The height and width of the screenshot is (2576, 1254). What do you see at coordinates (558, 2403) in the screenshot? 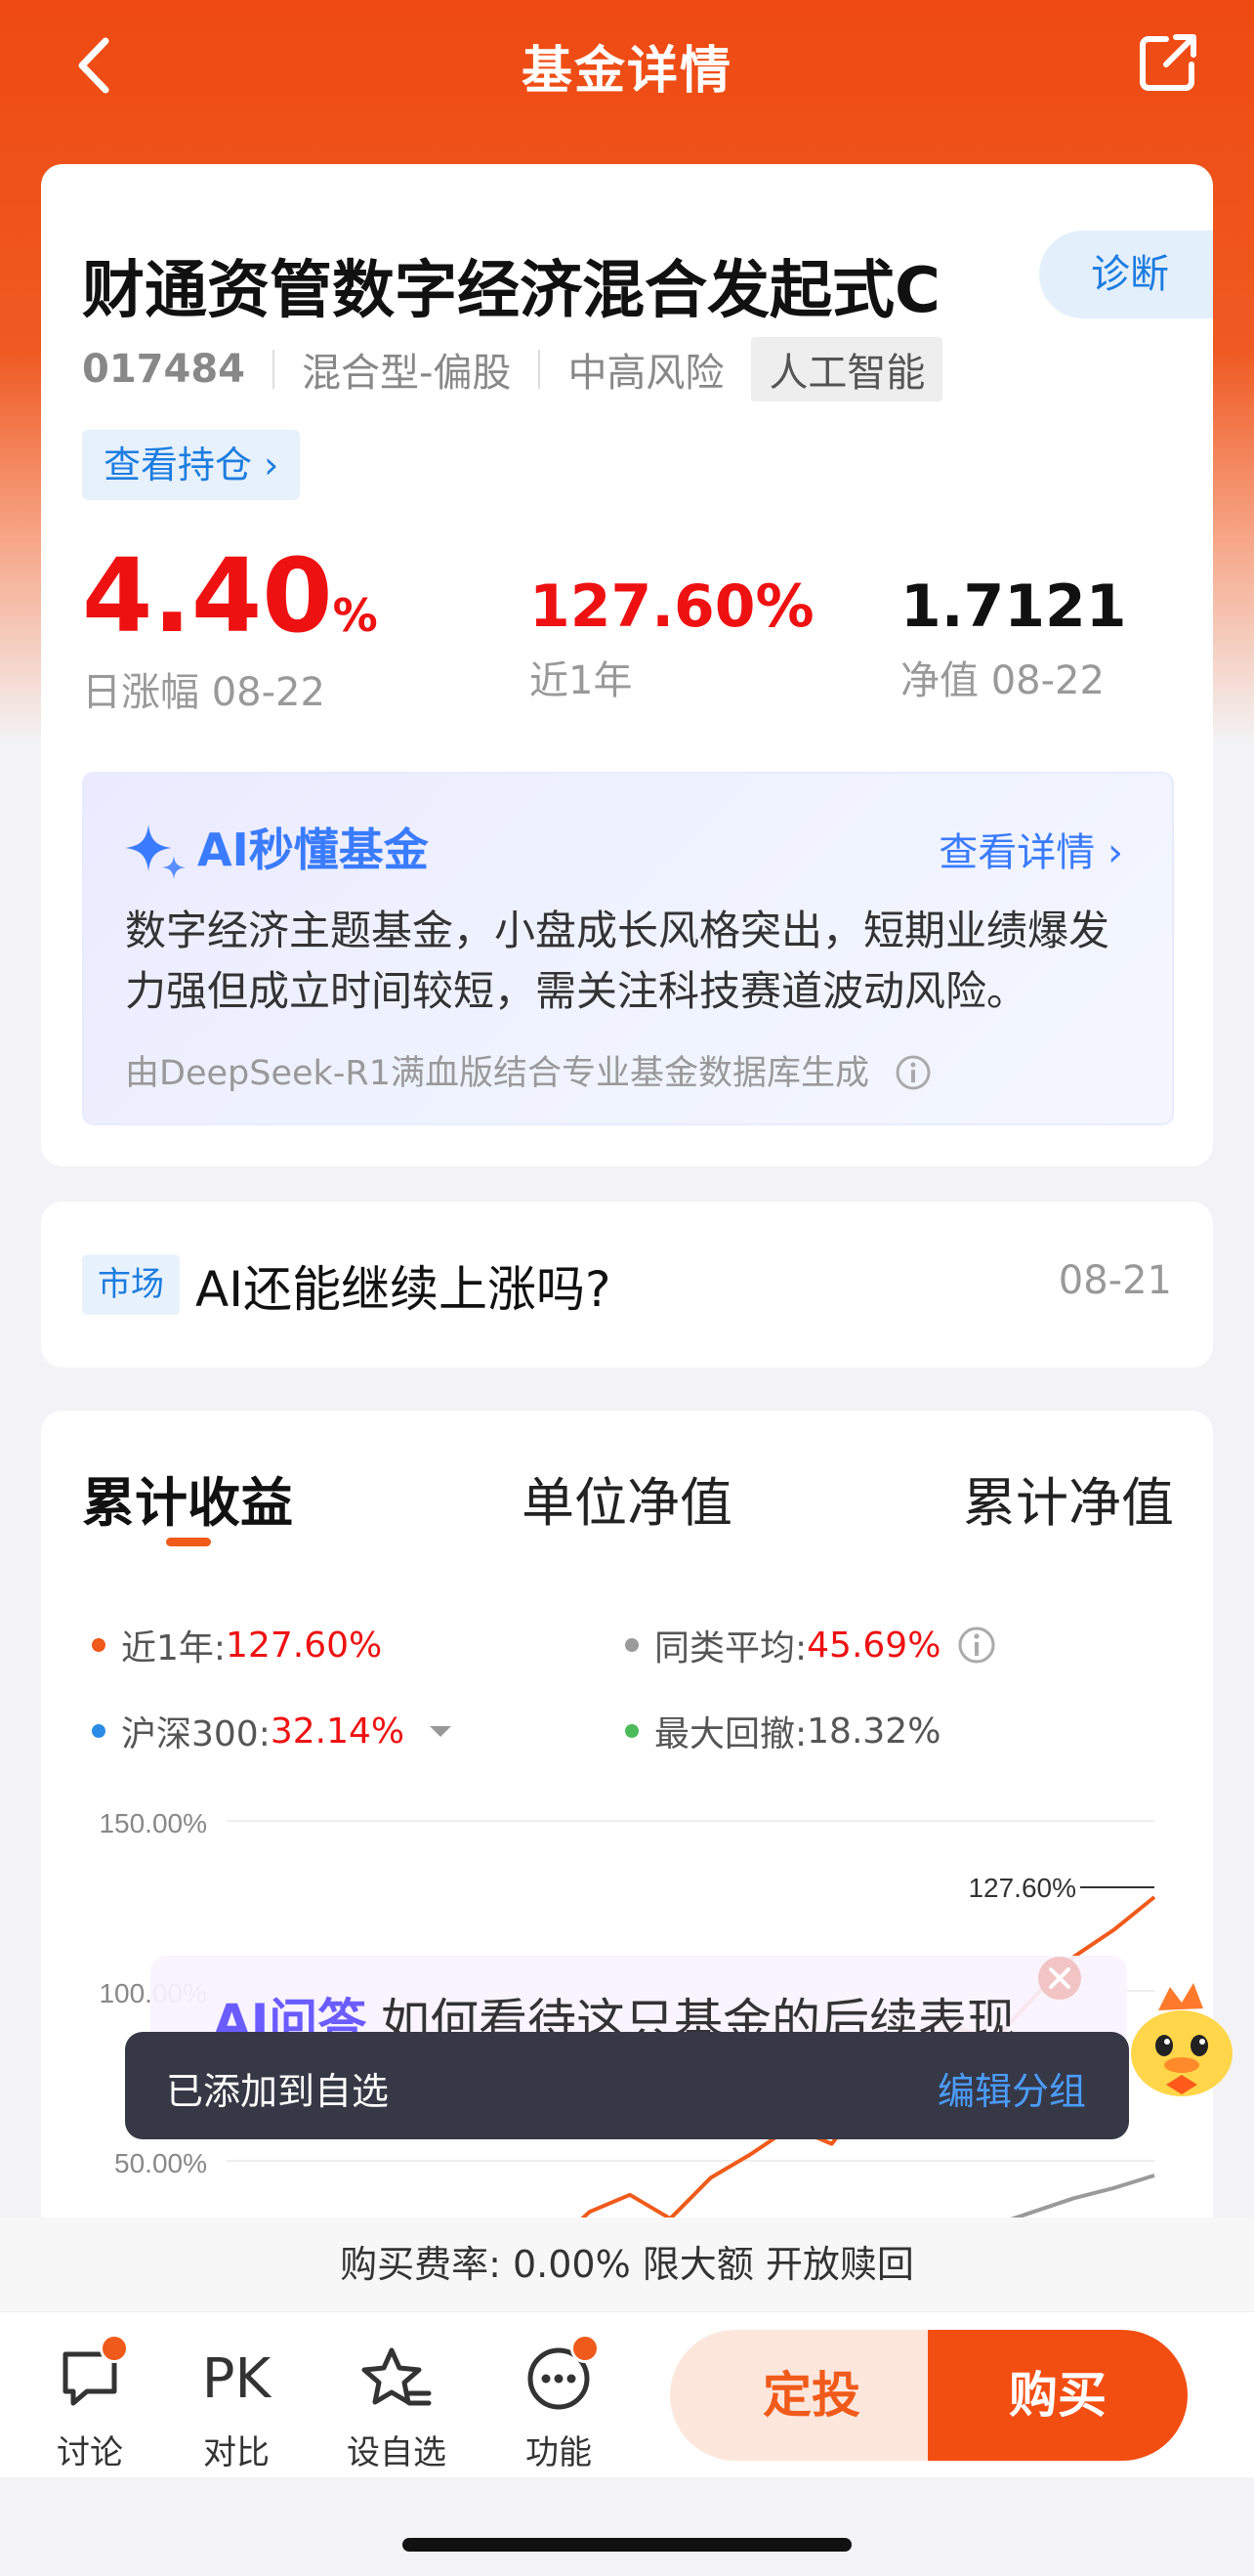
I see `functions-button: 功能` at bounding box center [558, 2403].